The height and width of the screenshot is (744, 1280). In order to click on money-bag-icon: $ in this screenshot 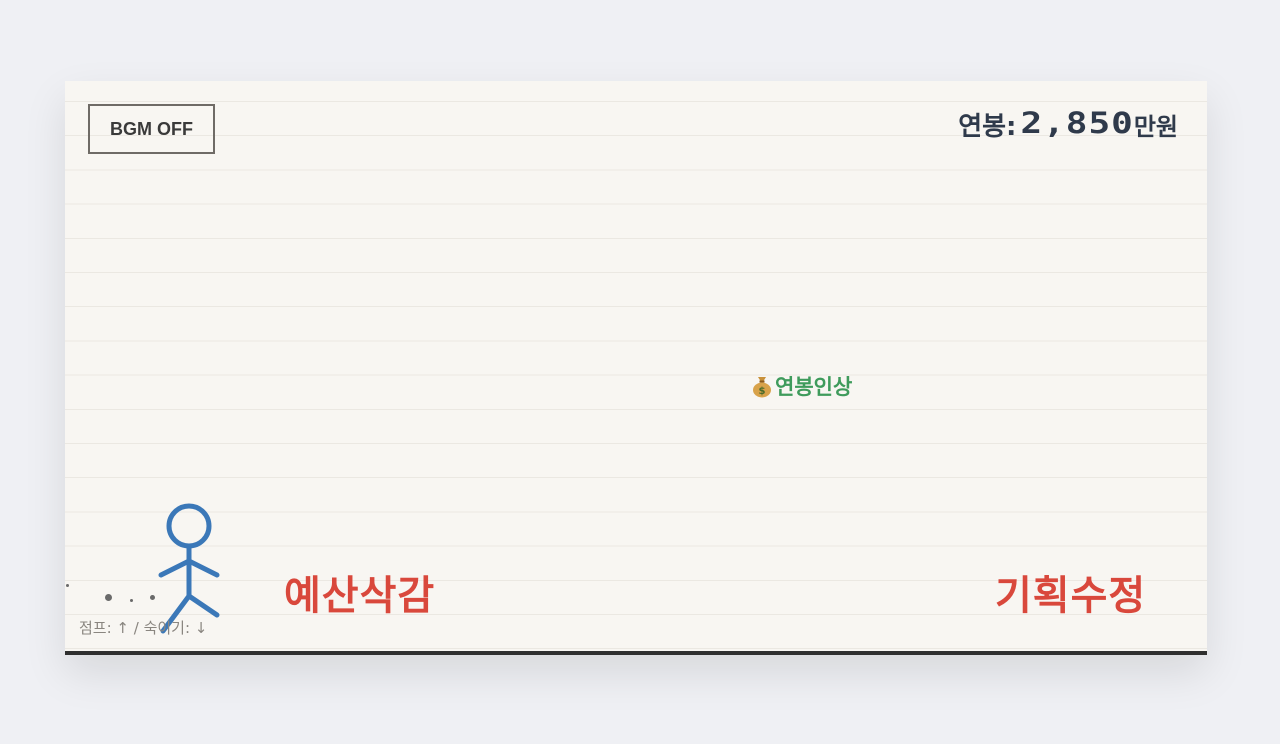, I will do `click(762, 386)`.